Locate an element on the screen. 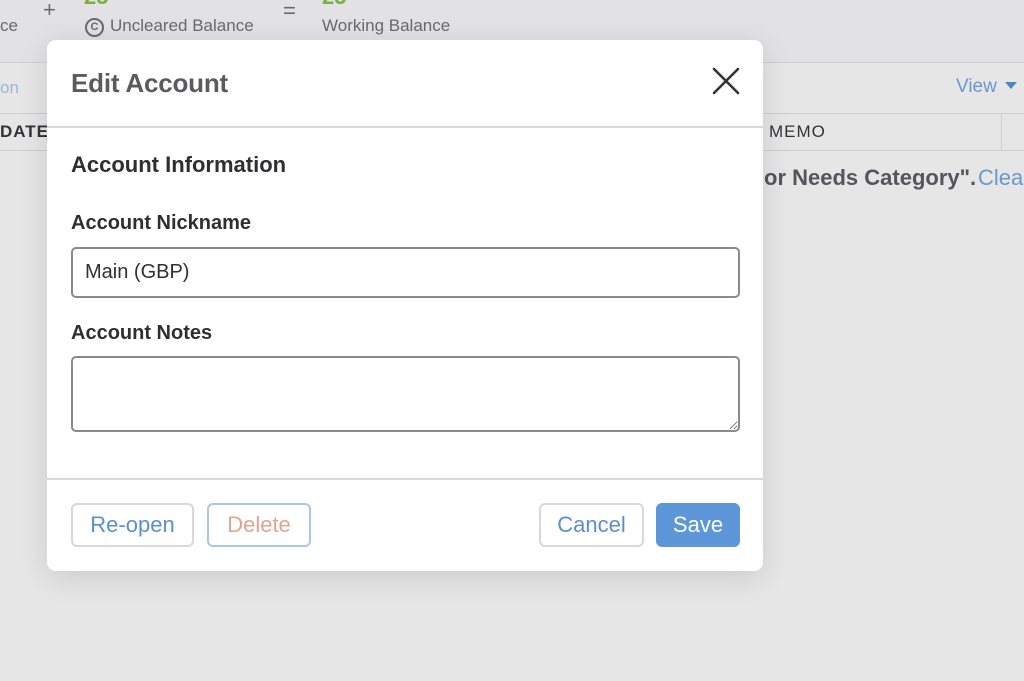 This screenshot has height=681, width=1024. notes-textarea is located at coordinates (405, 394).